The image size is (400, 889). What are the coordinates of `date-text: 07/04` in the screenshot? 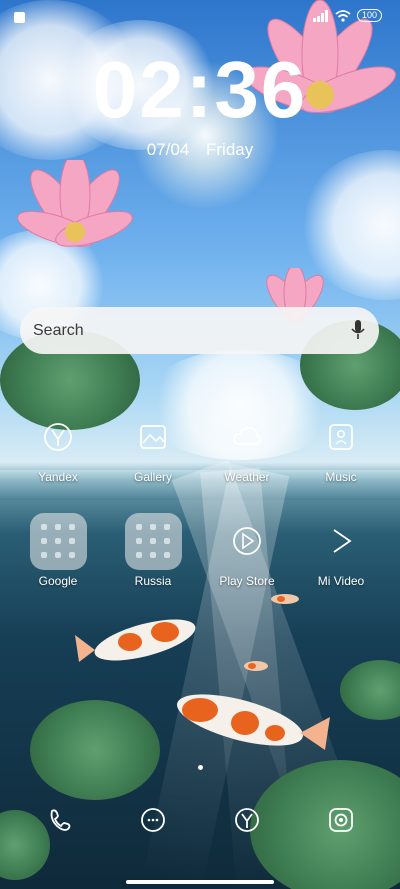 It's located at (168, 149).